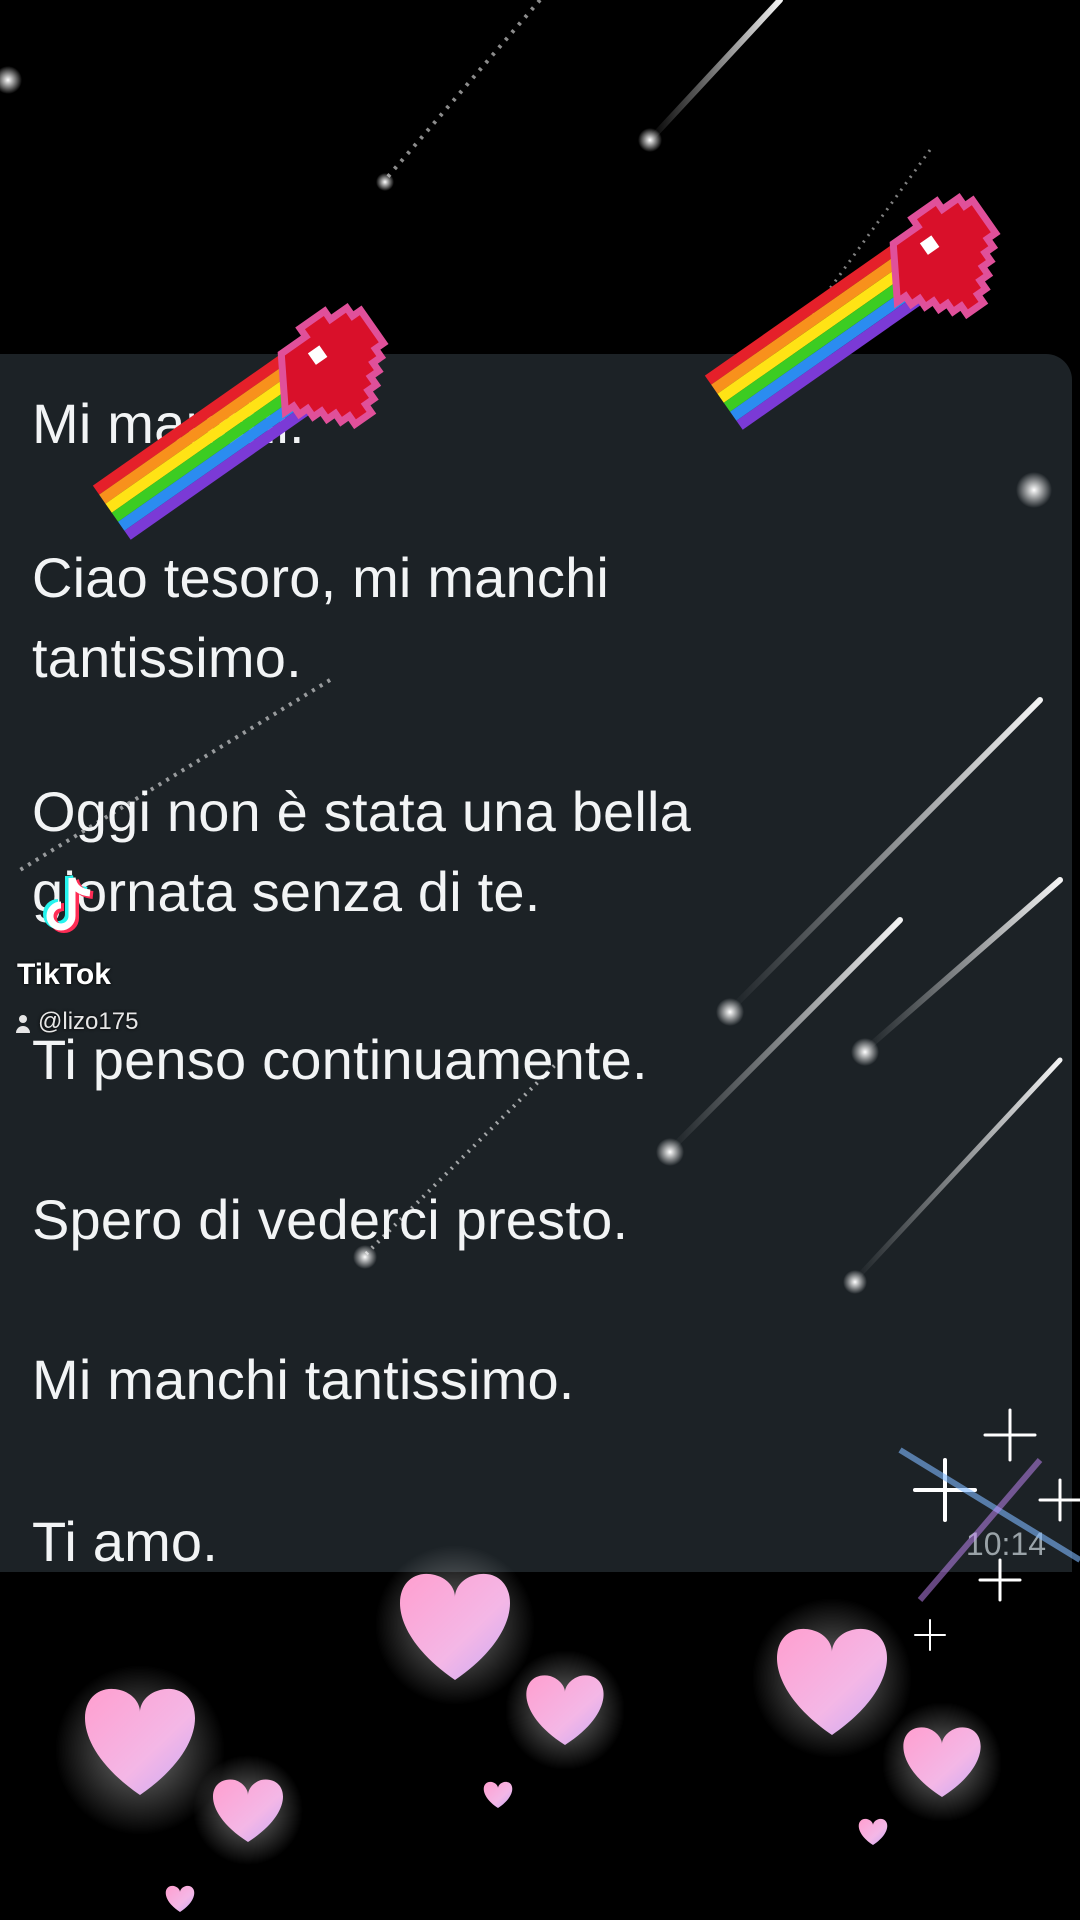 The height and width of the screenshot is (1920, 1080). What do you see at coordinates (330, 1219) in the screenshot?
I see `message-line: Spero di vederci presto.` at bounding box center [330, 1219].